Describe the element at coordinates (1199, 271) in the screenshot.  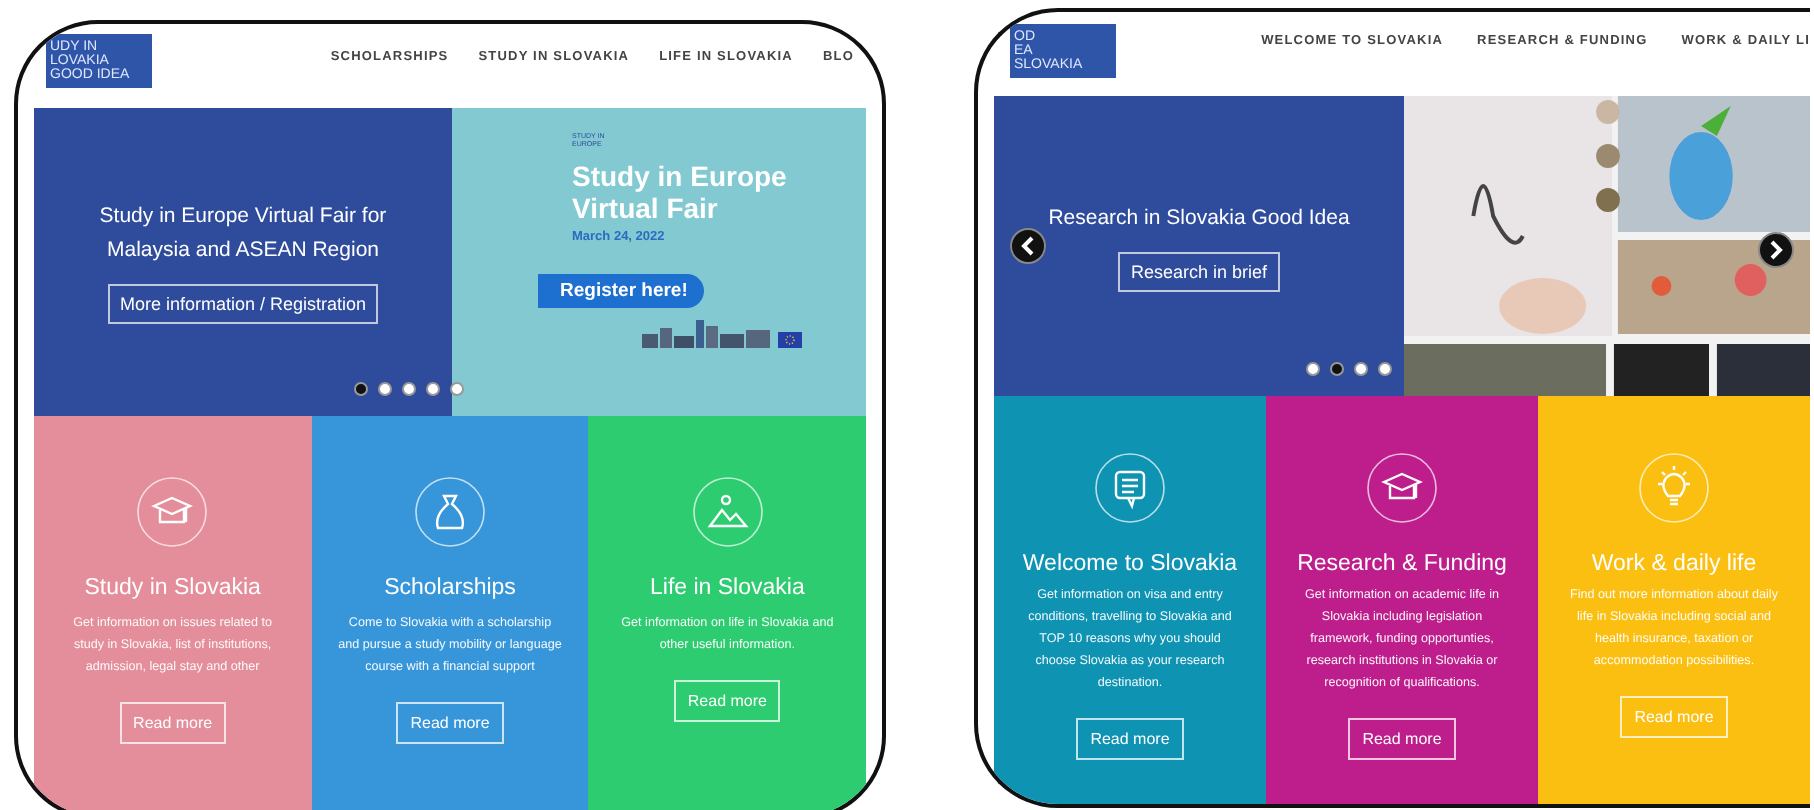
I see `hero-button: Research in brief` at that location.